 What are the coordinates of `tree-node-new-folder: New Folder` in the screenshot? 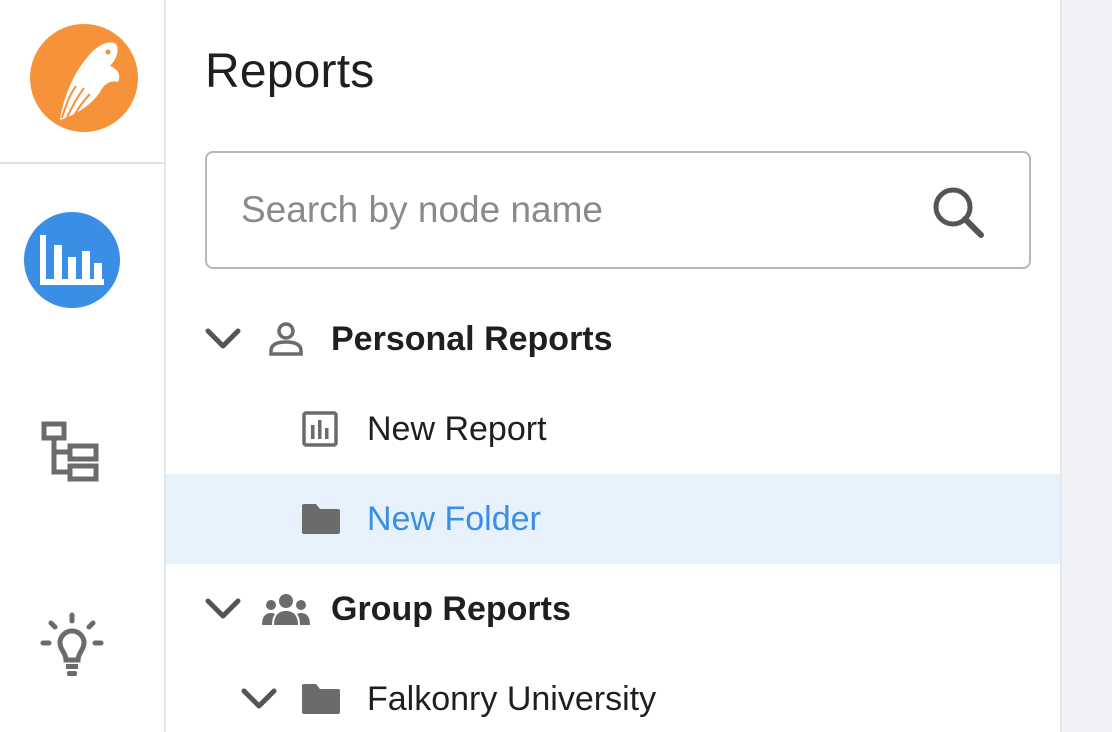 It's located at (616, 519).